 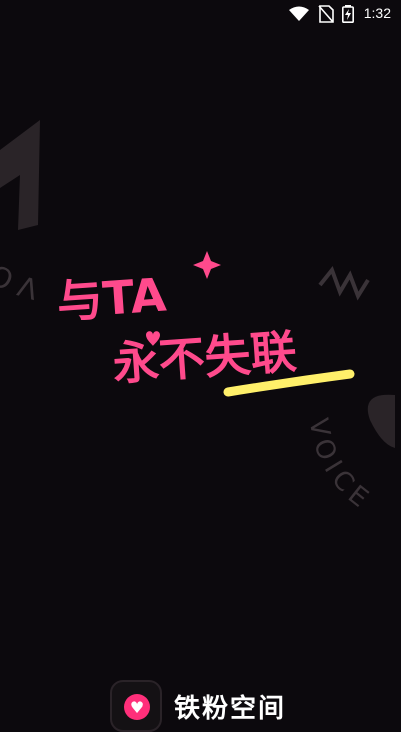 I want to click on splash-brand: ♥ 铁粉空间, so click(x=230, y=706).